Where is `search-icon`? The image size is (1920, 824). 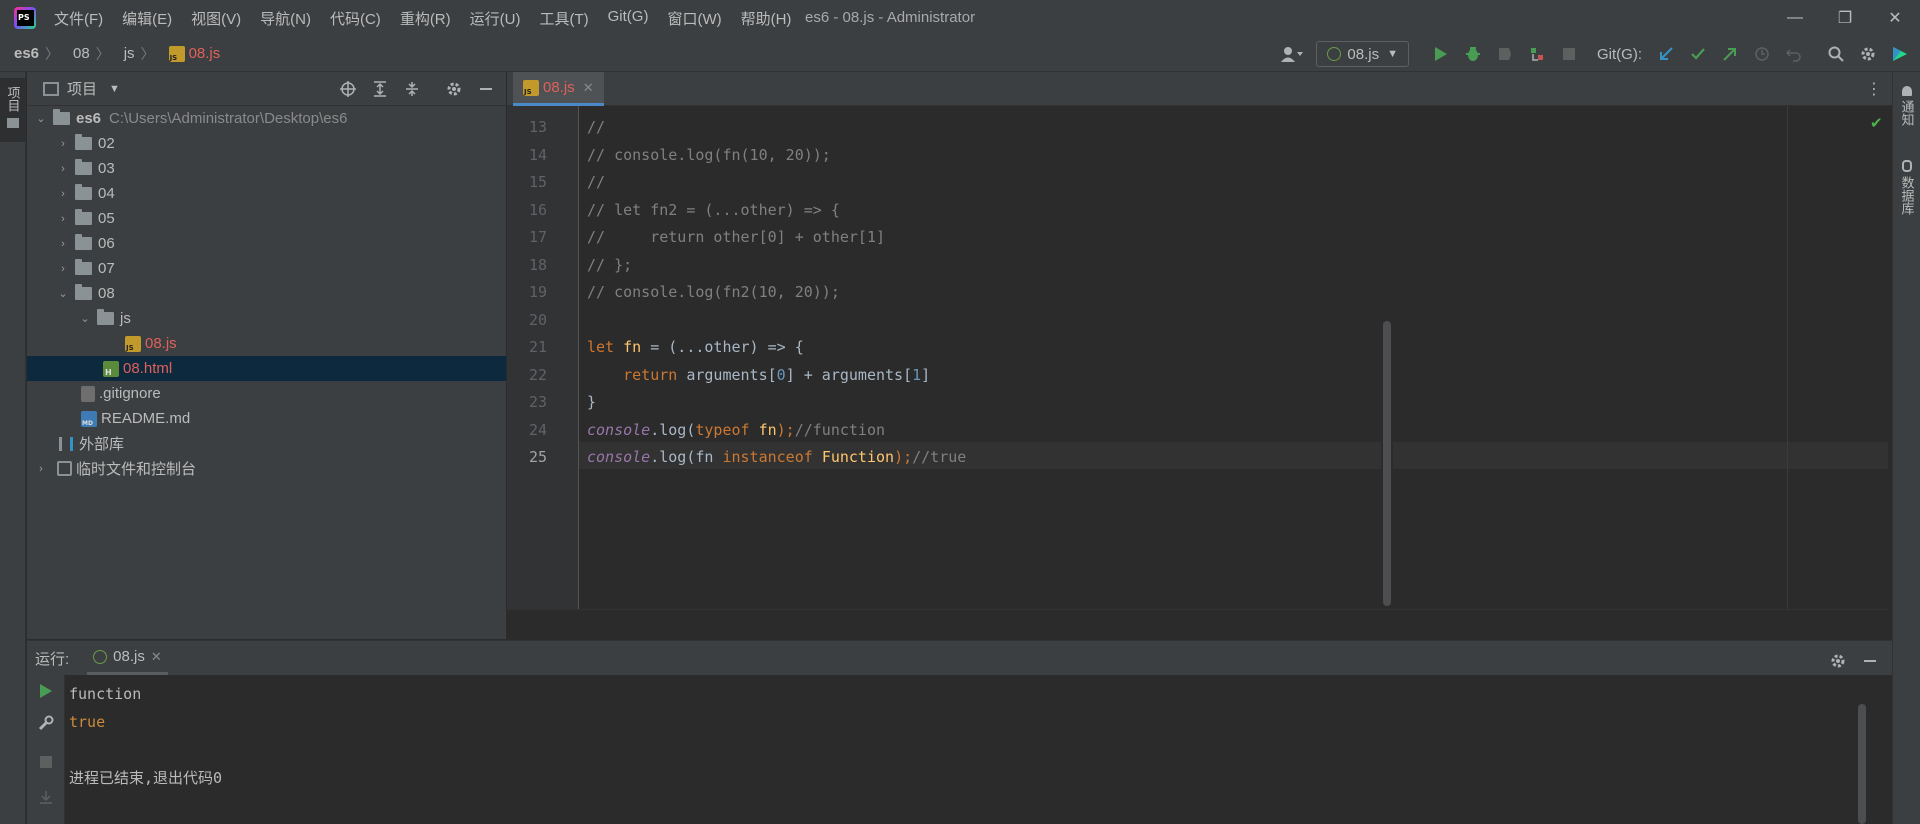 search-icon is located at coordinates (1836, 54).